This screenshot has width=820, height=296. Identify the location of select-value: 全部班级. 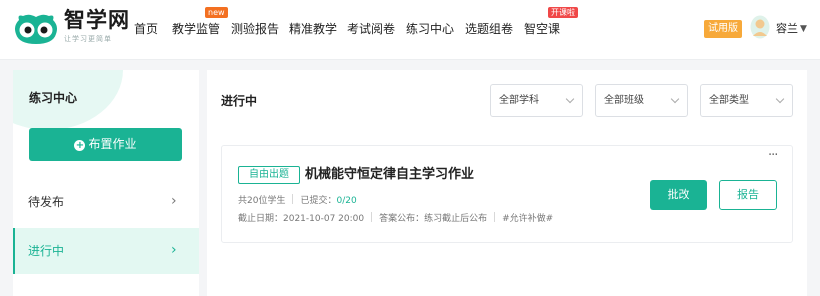
(624, 100).